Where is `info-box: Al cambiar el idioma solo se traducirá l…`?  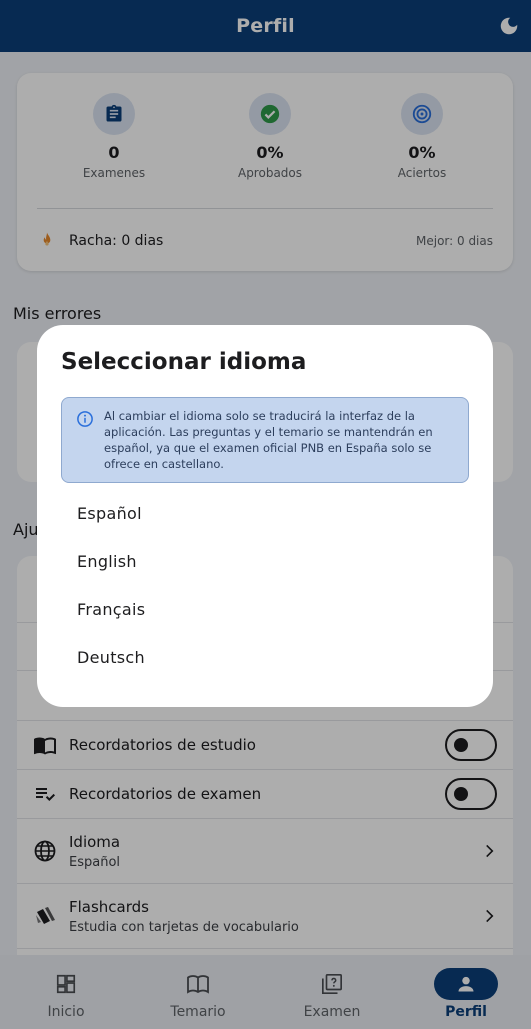
info-box: Al cambiar el idioma solo se traducirá l… is located at coordinates (265, 440).